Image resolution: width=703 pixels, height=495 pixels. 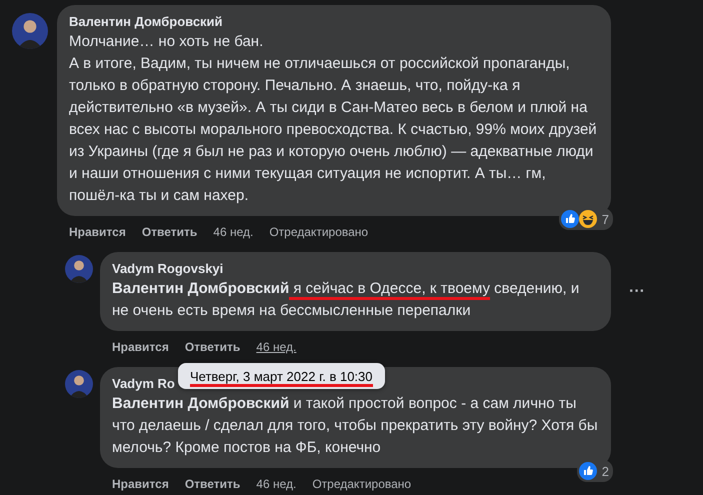 I want to click on tooltip: Четверг, 3 март 2022 г. в 10:30, so click(x=281, y=376).